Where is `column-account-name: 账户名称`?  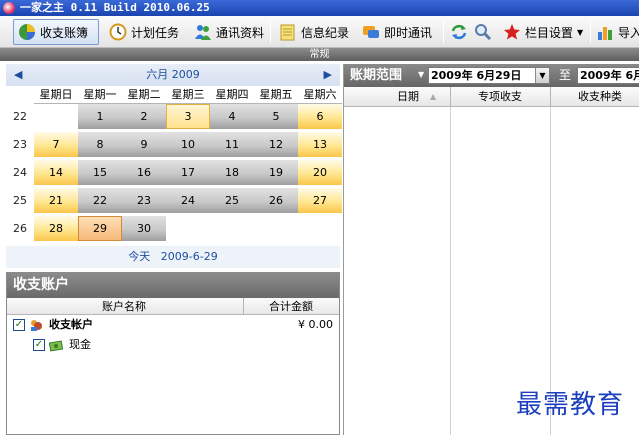
column-account-name: 账户名称 is located at coordinates (124, 306).